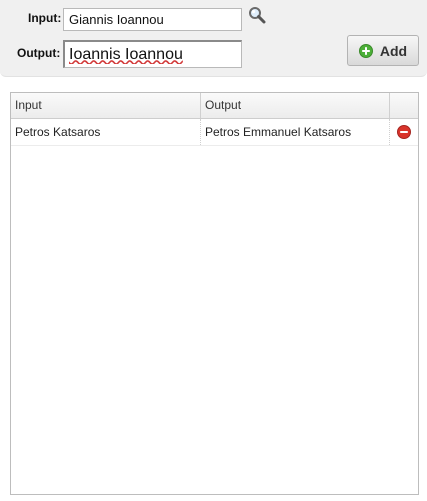 This screenshot has width=427, height=501. I want to click on row-input-cell: Petros Katsaros, so click(106, 132).